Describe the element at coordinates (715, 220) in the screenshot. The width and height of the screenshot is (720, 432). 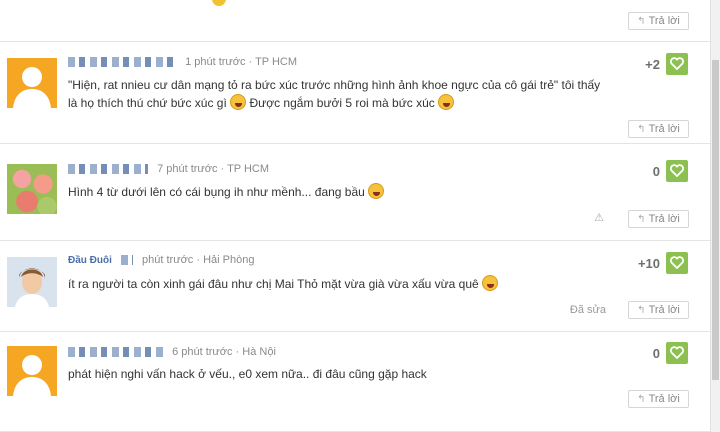
I see `scrollbar-thumb` at that location.